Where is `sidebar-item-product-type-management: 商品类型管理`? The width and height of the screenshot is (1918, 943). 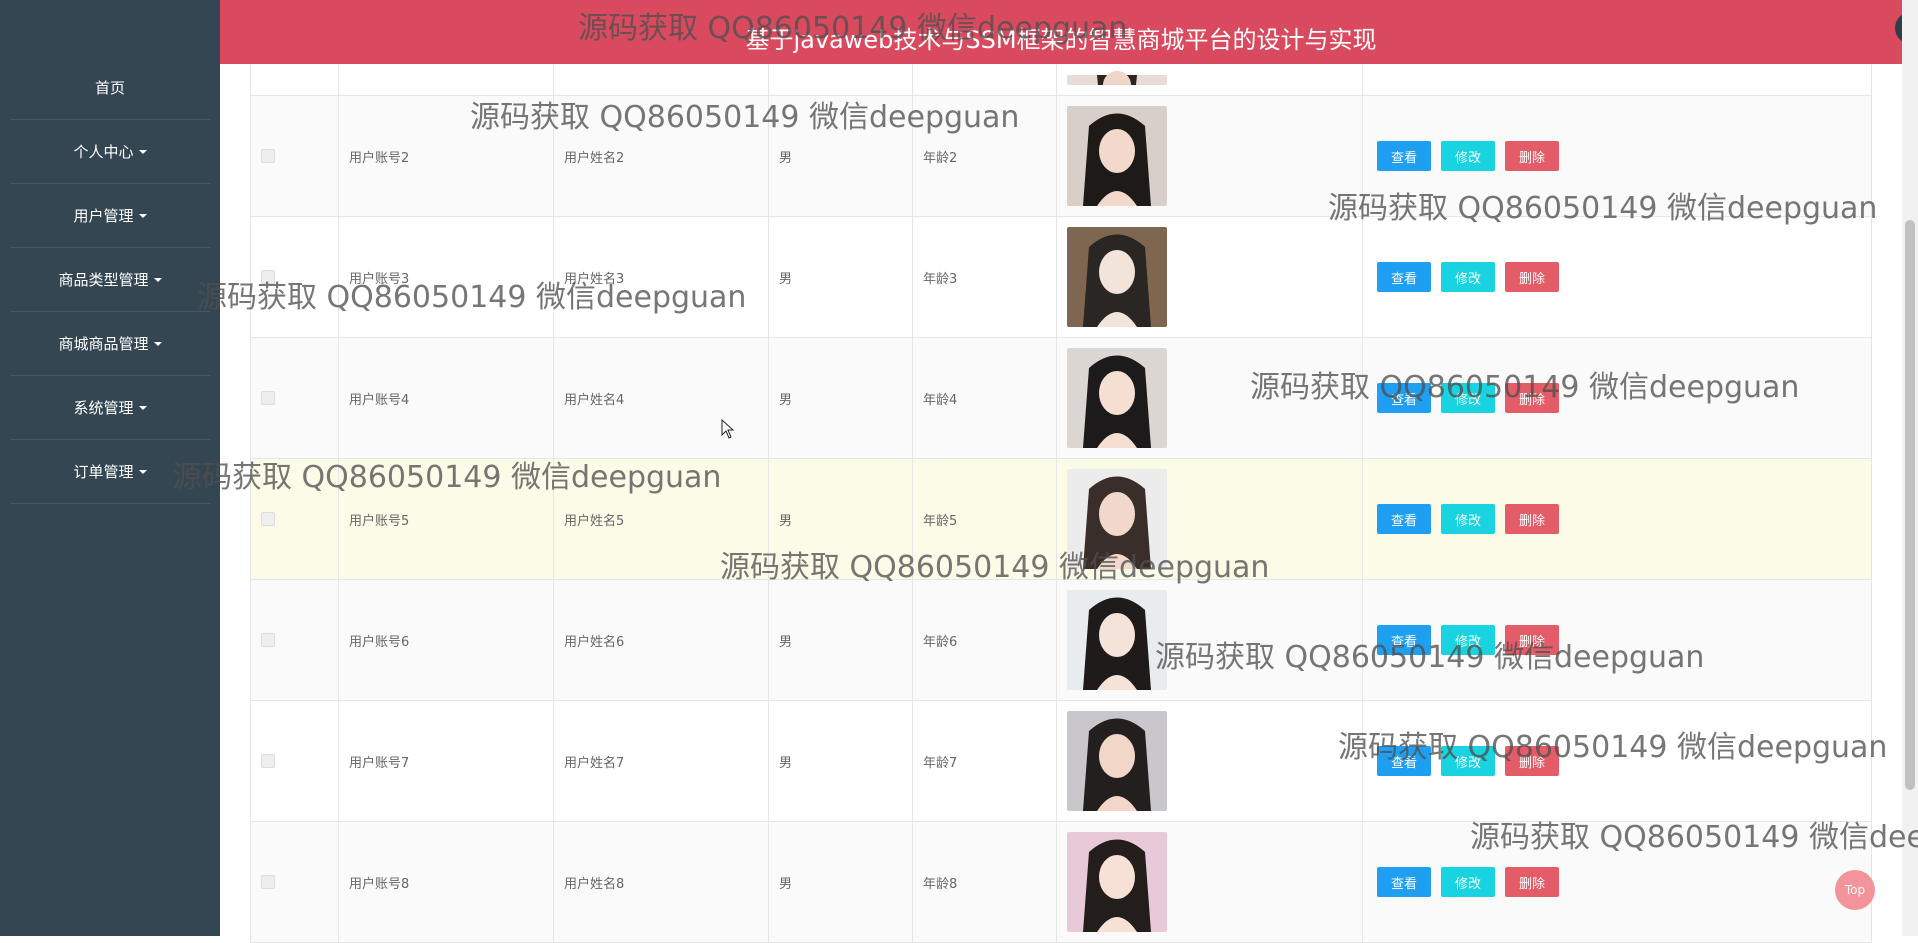 sidebar-item-product-type-management: 商品类型管理 is located at coordinates (110, 280).